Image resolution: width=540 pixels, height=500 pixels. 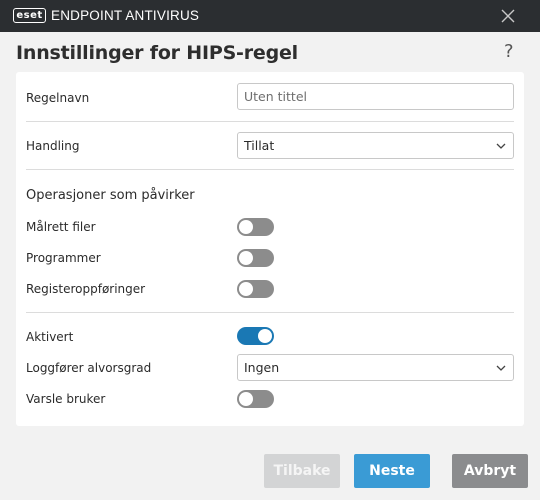 I want to click on next-button: Neste, so click(x=392, y=471).